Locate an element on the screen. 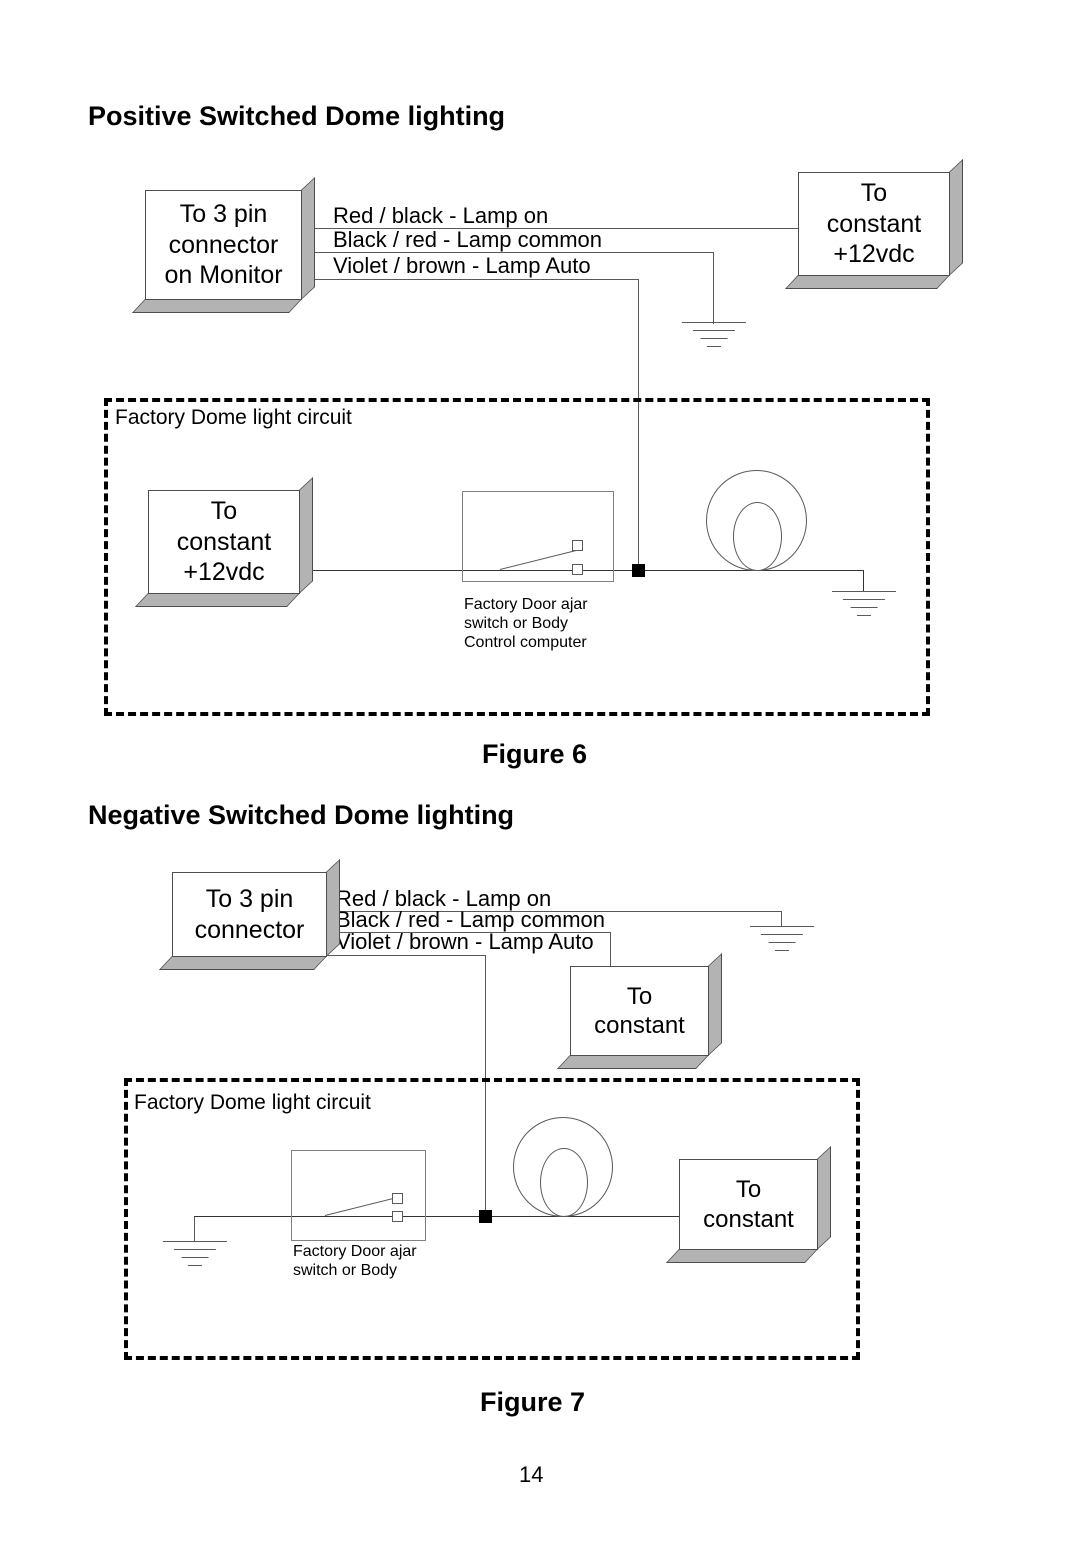 The width and height of the screenshot is (1080, 1563). connector-box-line3: on Monitor is located at coordinates (223, 275).